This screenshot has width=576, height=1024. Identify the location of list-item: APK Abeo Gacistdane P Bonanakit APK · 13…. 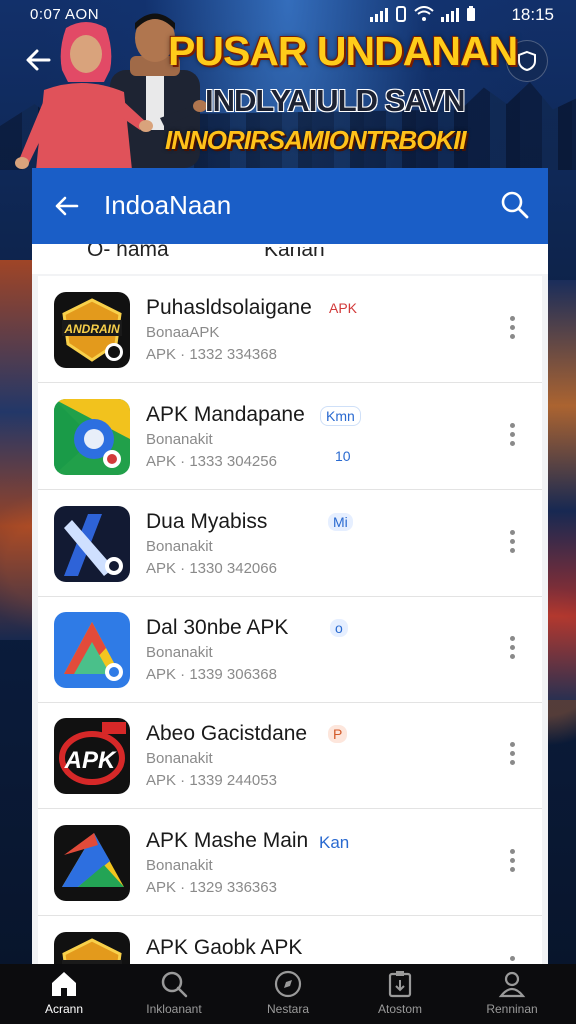
(290, 755).